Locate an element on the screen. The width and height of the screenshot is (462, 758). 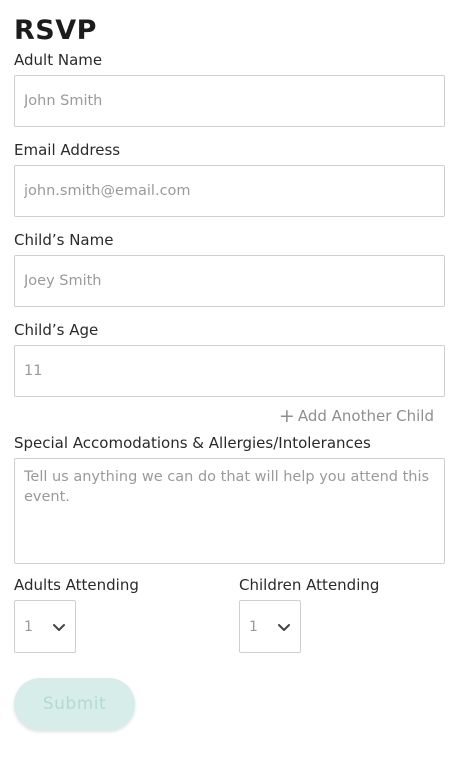
adults-attending-select: 1 is located at coordinates (45, 626).